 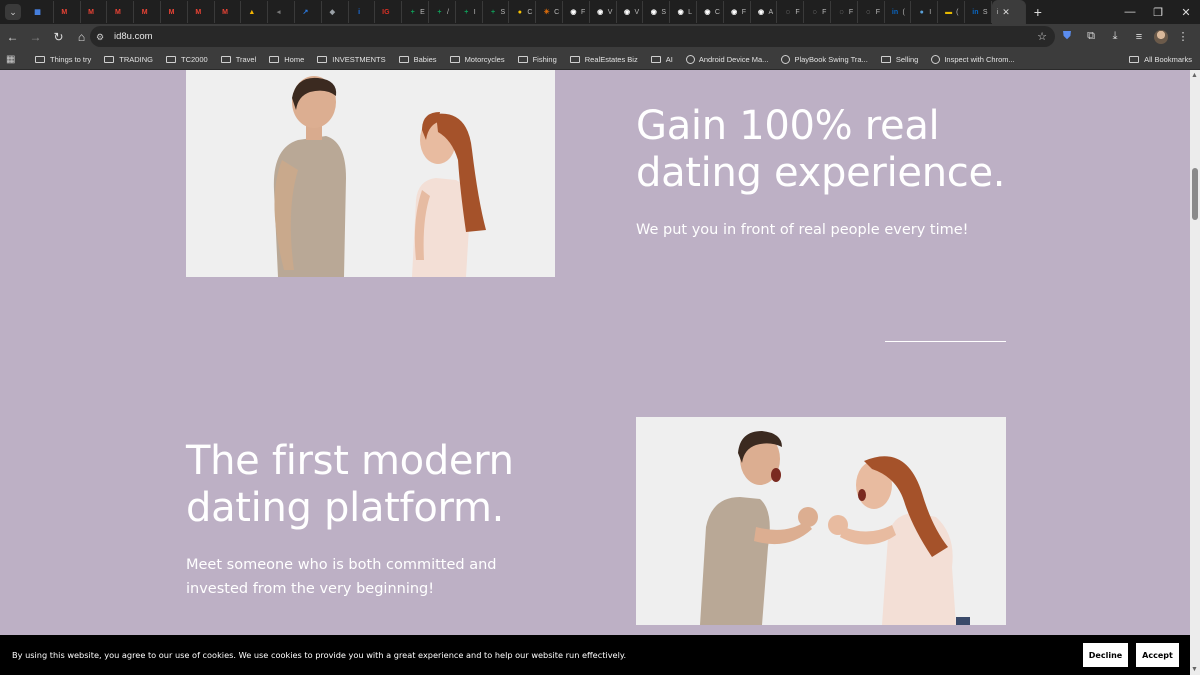 What do you see at coordinates (1195, 372) in the screenshot?
I see `page-scrollbar: ▲ ▼` at bounding box center [1195, 372].